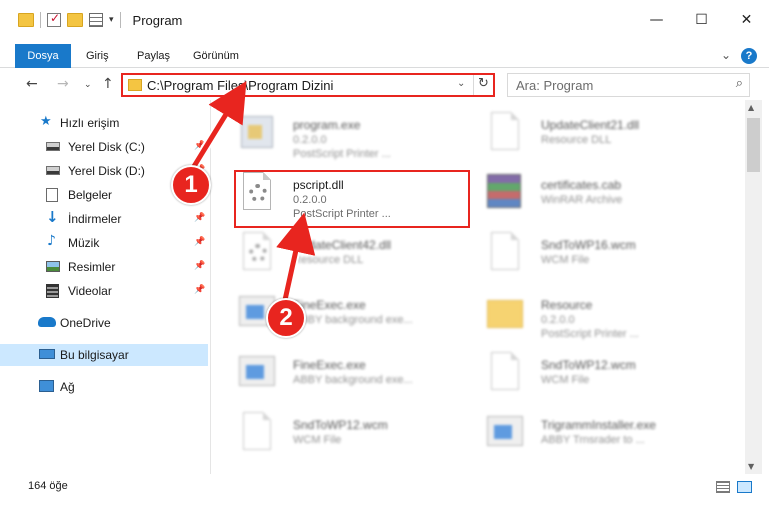  I want to click on arrow-to-address-bar, so click(218, 125).